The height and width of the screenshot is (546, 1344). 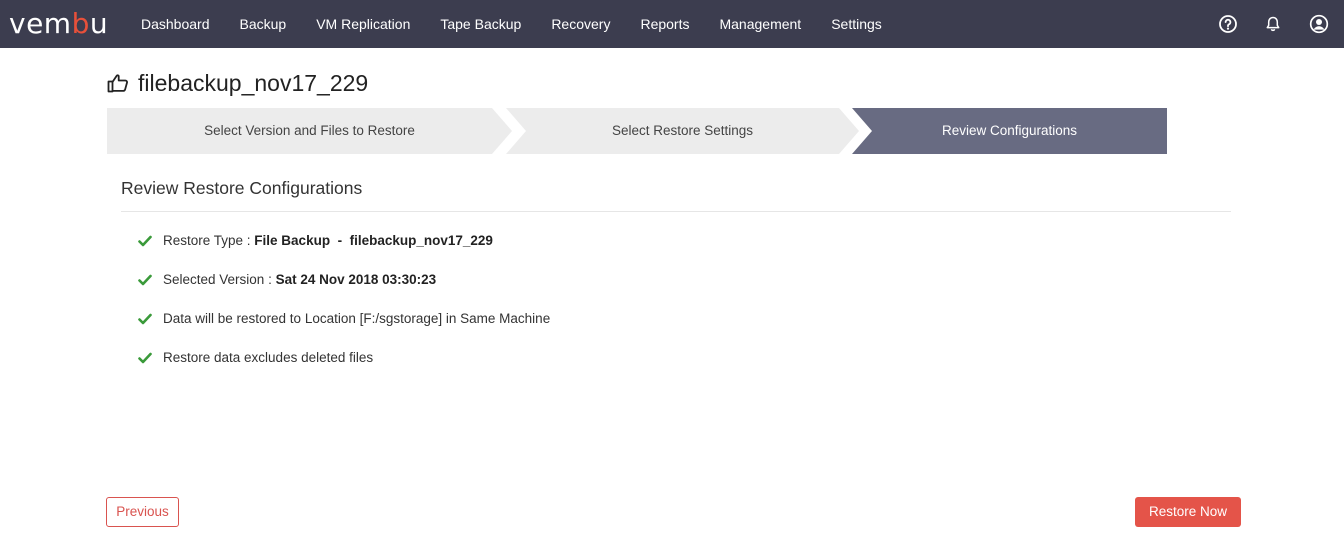 What do you see at coordinates (480, 24) in the screenshot?
I see `nav-tape-backup: Tape Backup` at bounding box center [480, 24].